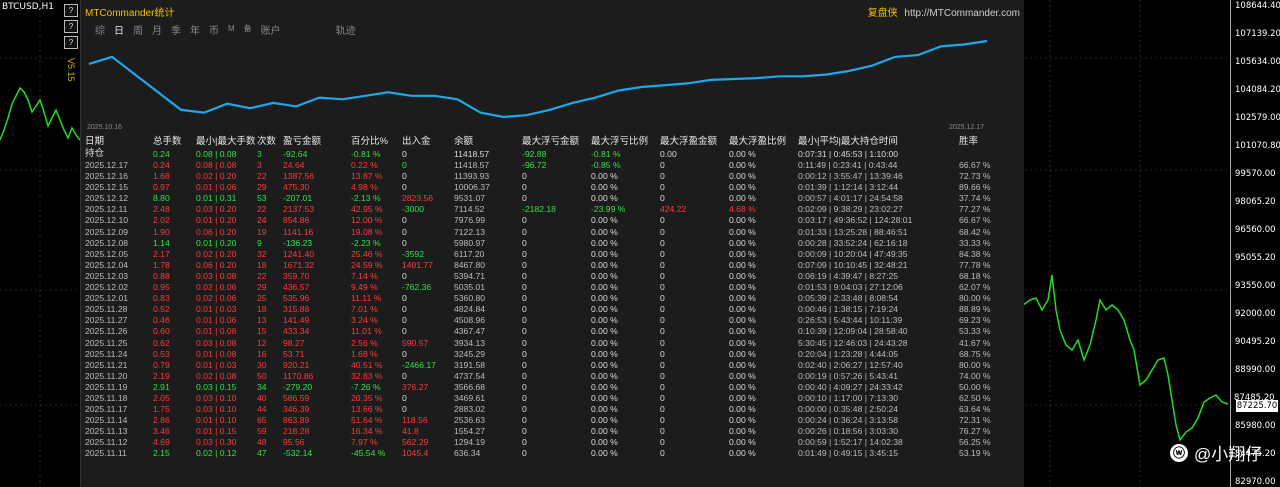 The width and height of the screenshot is (1280, 487). I want to click on price-tick: 95055.20, so click(1255, 258).